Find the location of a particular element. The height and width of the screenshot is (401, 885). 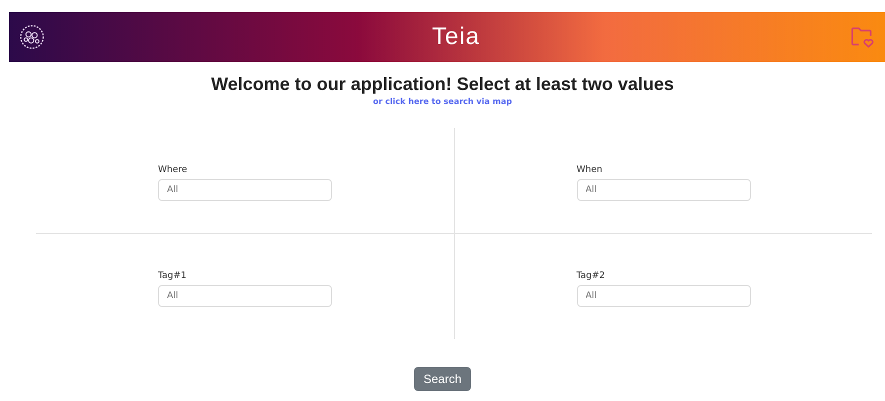

page-title: Welcome to our application! Select at least two values is located at coordinates (442, 84).